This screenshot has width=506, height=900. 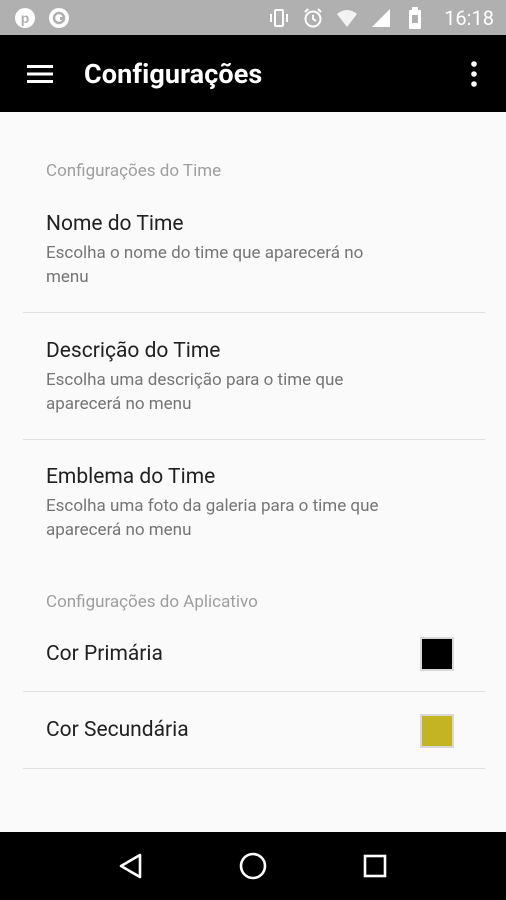 I want to click on pref-title: Cor Secundária, so click(x=117, y=730).